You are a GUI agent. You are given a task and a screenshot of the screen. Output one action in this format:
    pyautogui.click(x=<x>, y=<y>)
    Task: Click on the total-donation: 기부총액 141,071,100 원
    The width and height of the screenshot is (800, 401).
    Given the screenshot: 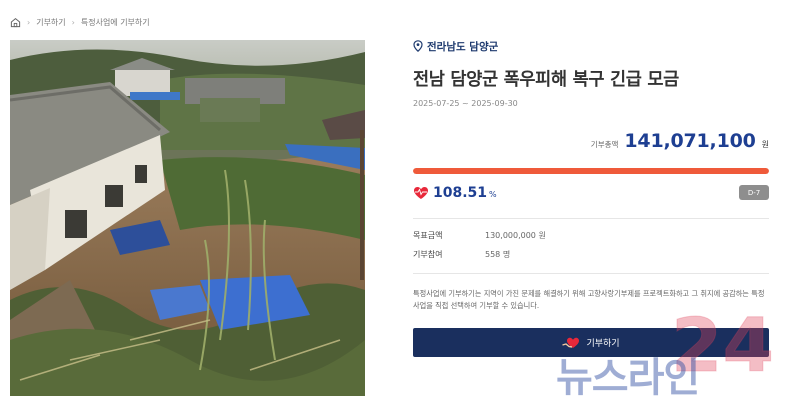 What is the action you would take?
    pyautogui.click(x=680, y=141)
    